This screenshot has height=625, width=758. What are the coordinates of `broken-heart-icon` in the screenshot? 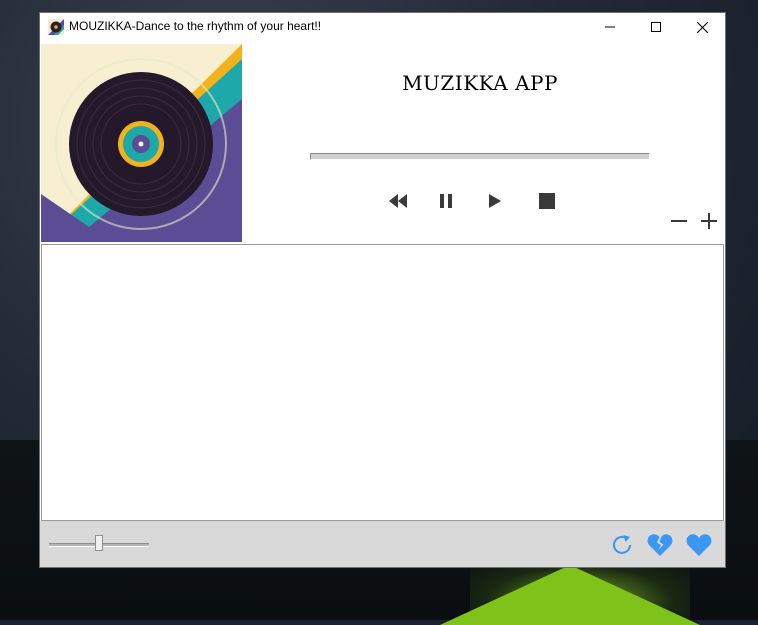 It's located at (660, 545).